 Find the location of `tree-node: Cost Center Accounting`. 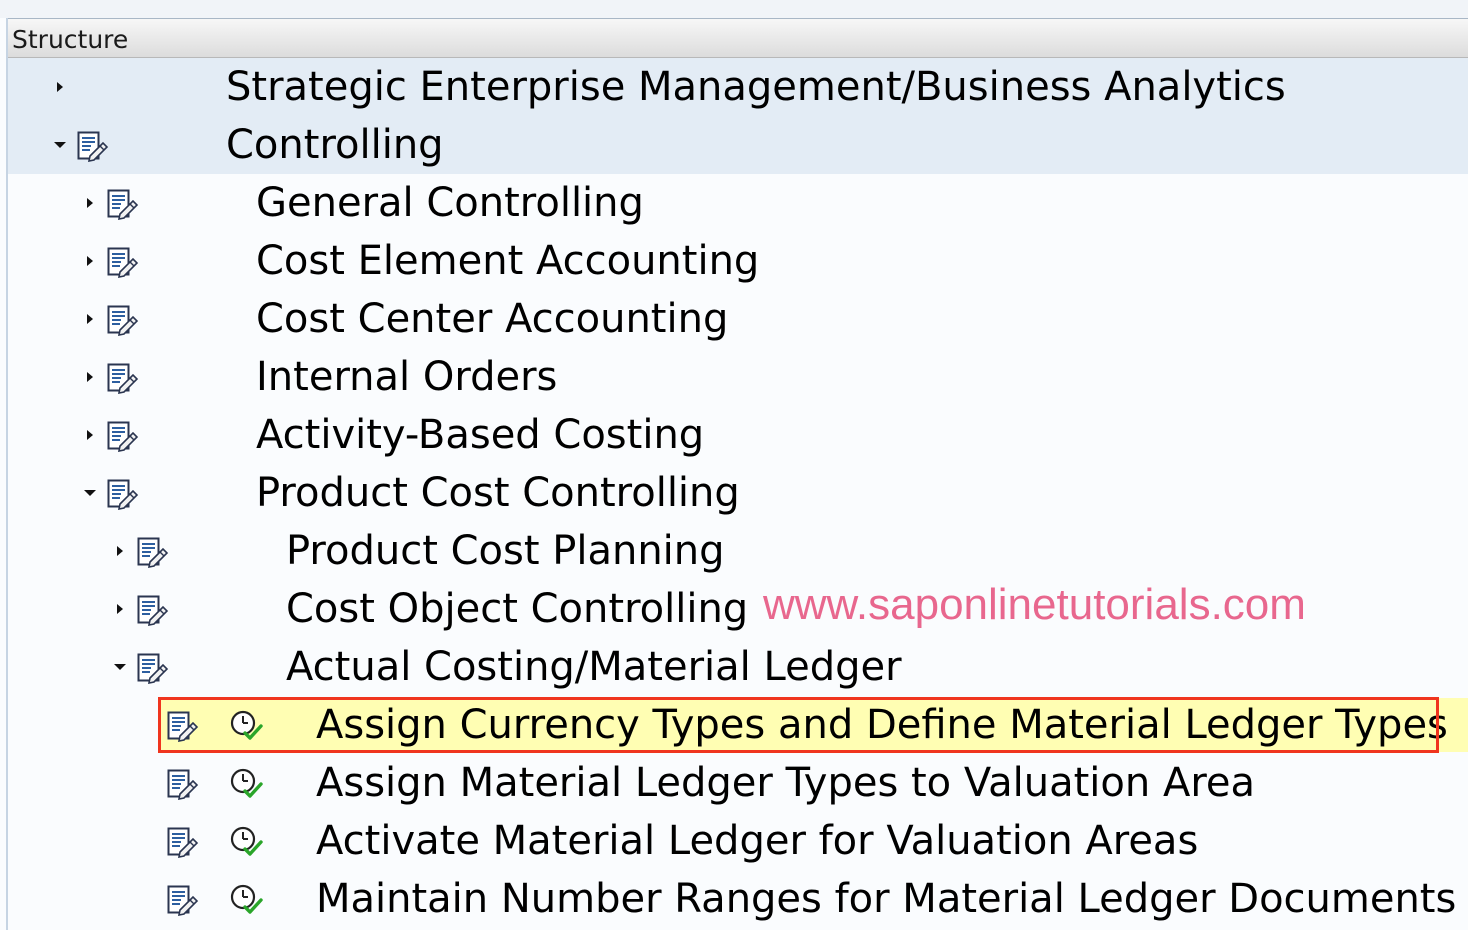

tree-node: Cost Center Accounting is located at coordinates (738, 319).